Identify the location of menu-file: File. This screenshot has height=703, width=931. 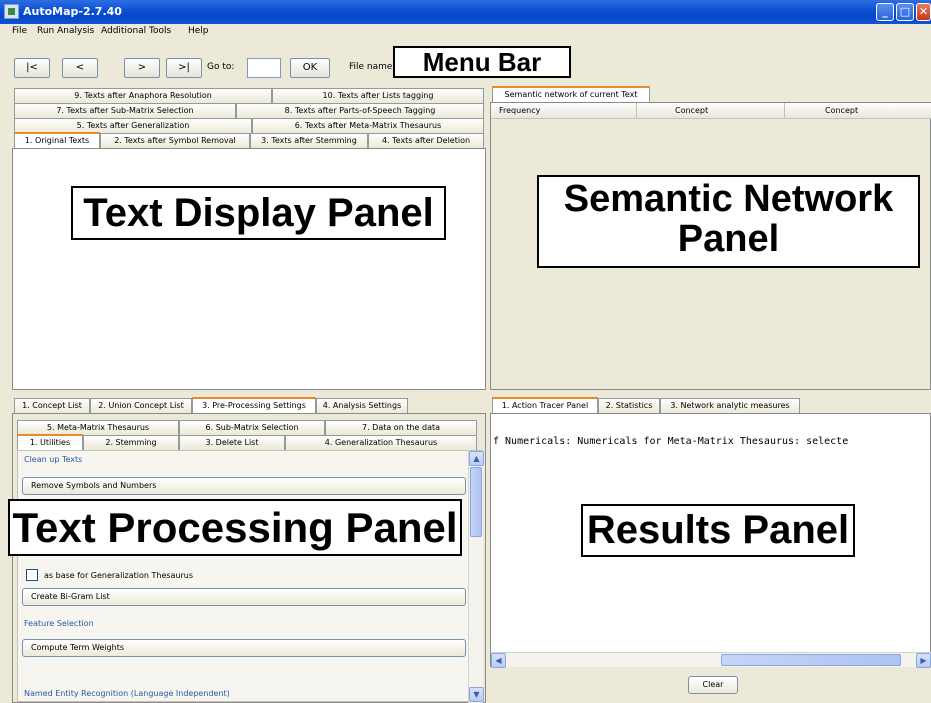
(19, 31).